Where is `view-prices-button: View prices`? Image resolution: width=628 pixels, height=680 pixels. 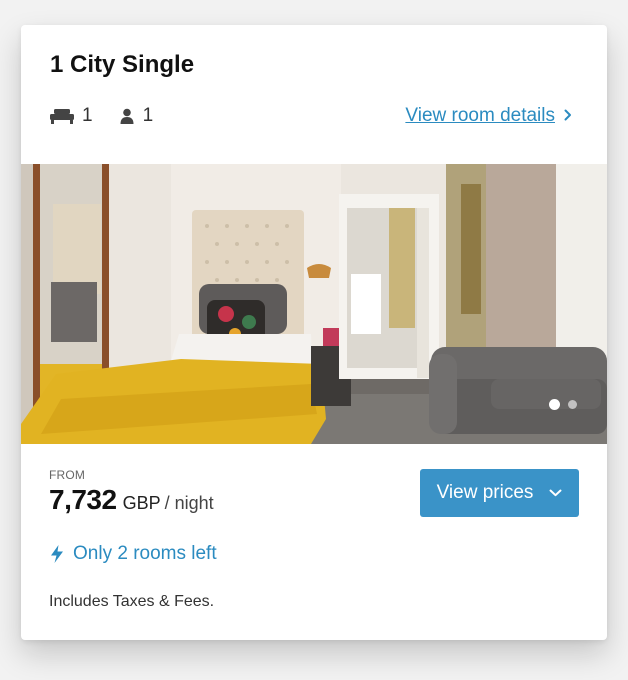
view-prices-button: View prices is located at coordinates (499, 493).